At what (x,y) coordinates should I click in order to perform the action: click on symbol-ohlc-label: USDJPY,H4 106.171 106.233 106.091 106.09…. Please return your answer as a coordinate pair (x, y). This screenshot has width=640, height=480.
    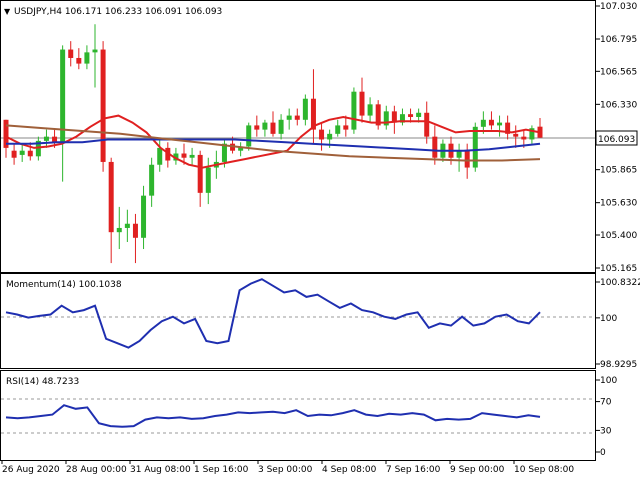
    Looking at the image, I should click on (118, 12).